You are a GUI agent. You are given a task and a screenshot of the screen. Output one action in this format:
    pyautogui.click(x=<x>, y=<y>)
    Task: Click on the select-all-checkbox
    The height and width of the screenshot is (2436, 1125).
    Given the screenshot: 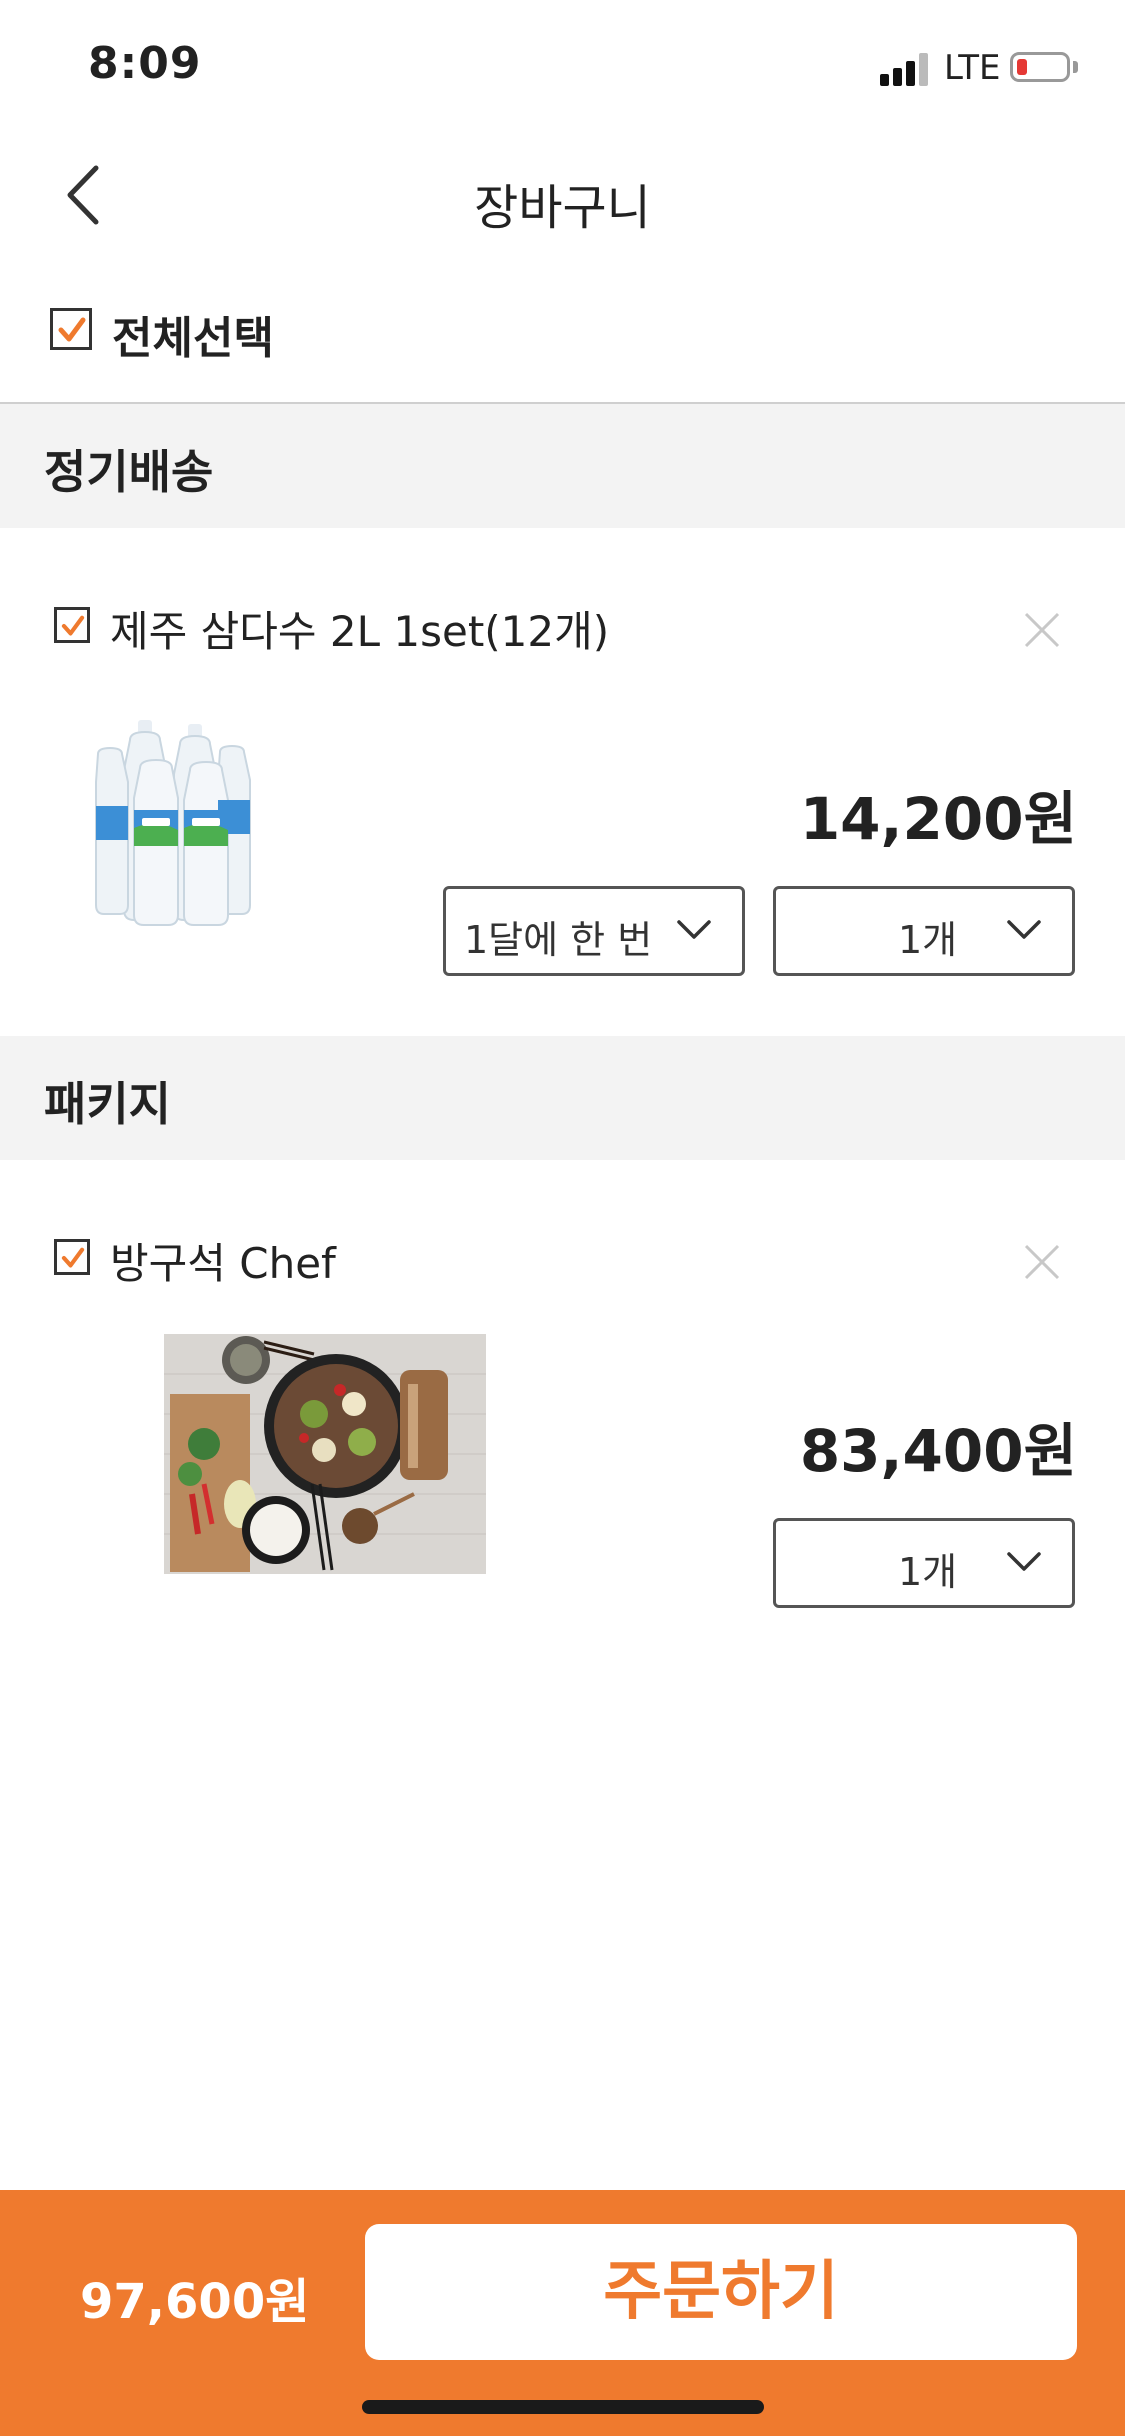 What is the action you would take?
    pyautogui.click(x=71, y=329)
    